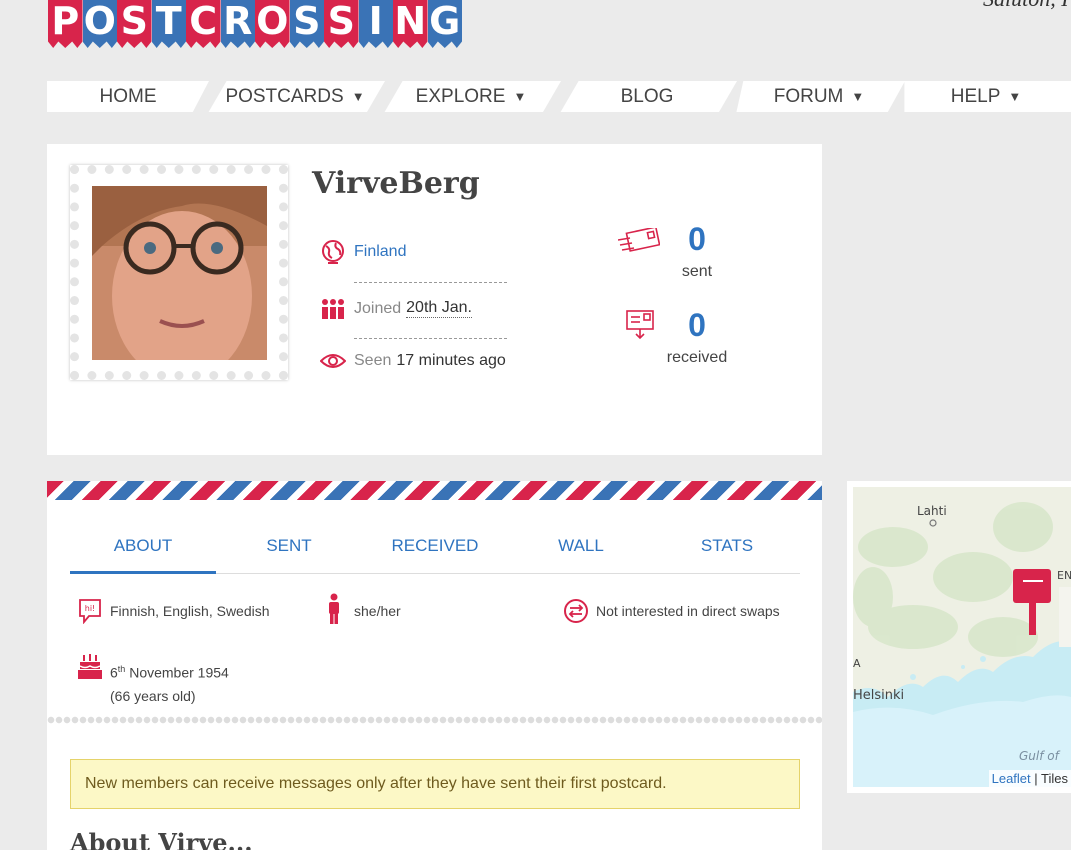 The width and height of the screenshot is (1071, 850). I want to click on logo-letter: R, so click(237, 24).